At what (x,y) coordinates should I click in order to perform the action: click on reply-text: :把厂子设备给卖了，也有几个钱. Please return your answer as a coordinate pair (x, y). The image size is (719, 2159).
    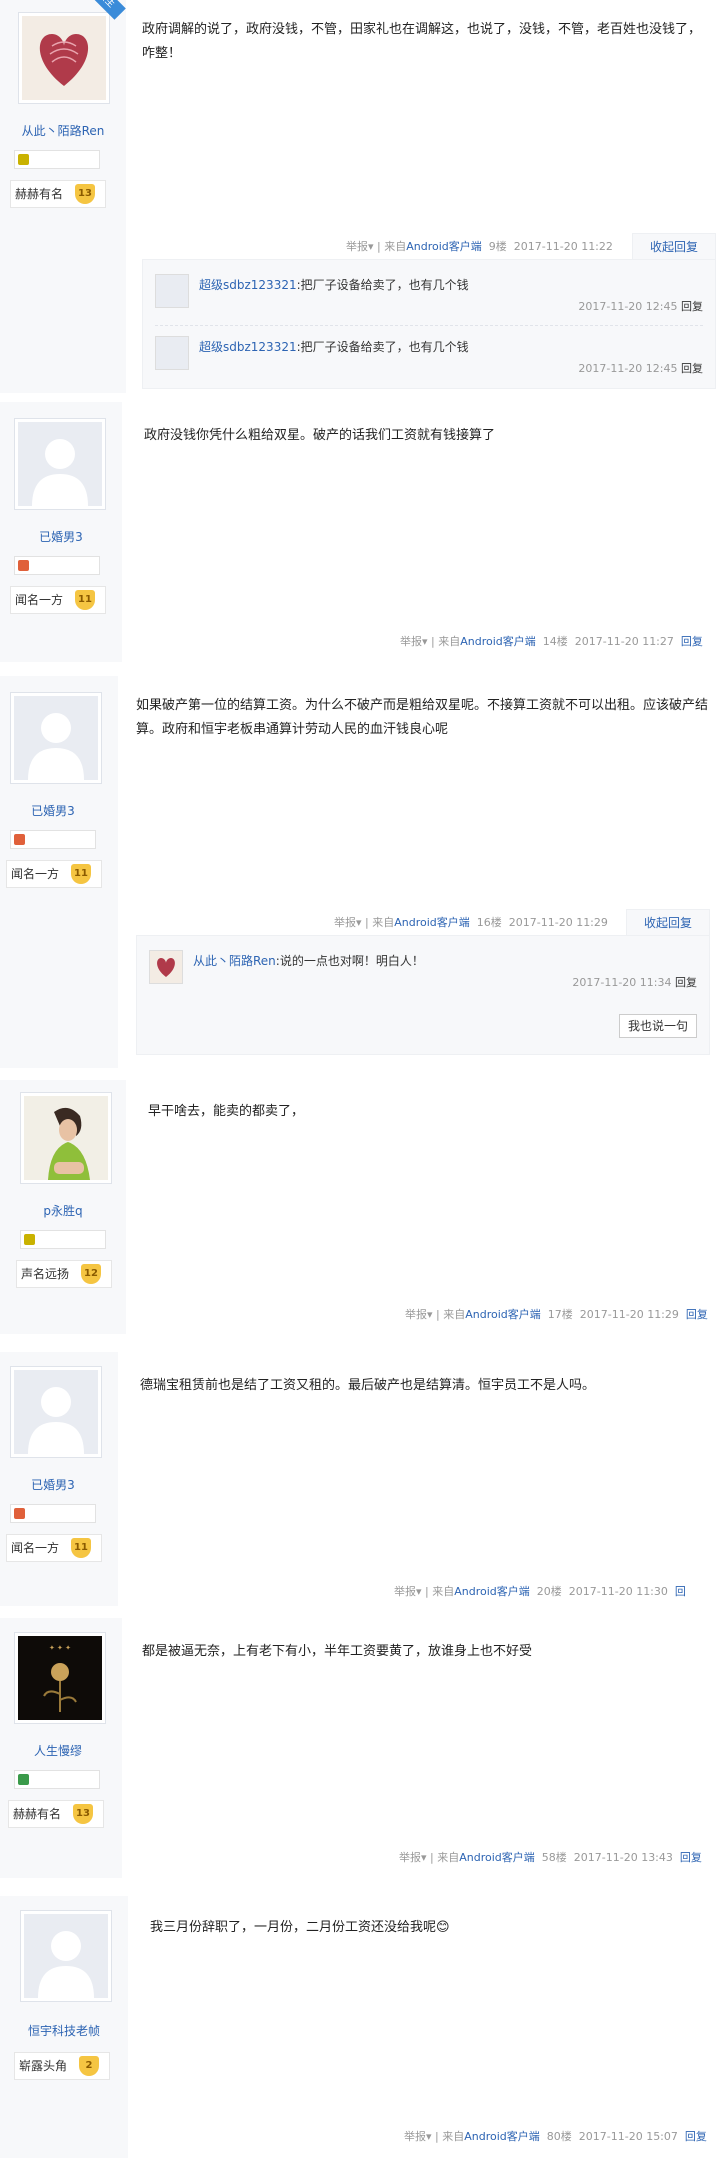
    Looking at the image, I should click on (382, 347).